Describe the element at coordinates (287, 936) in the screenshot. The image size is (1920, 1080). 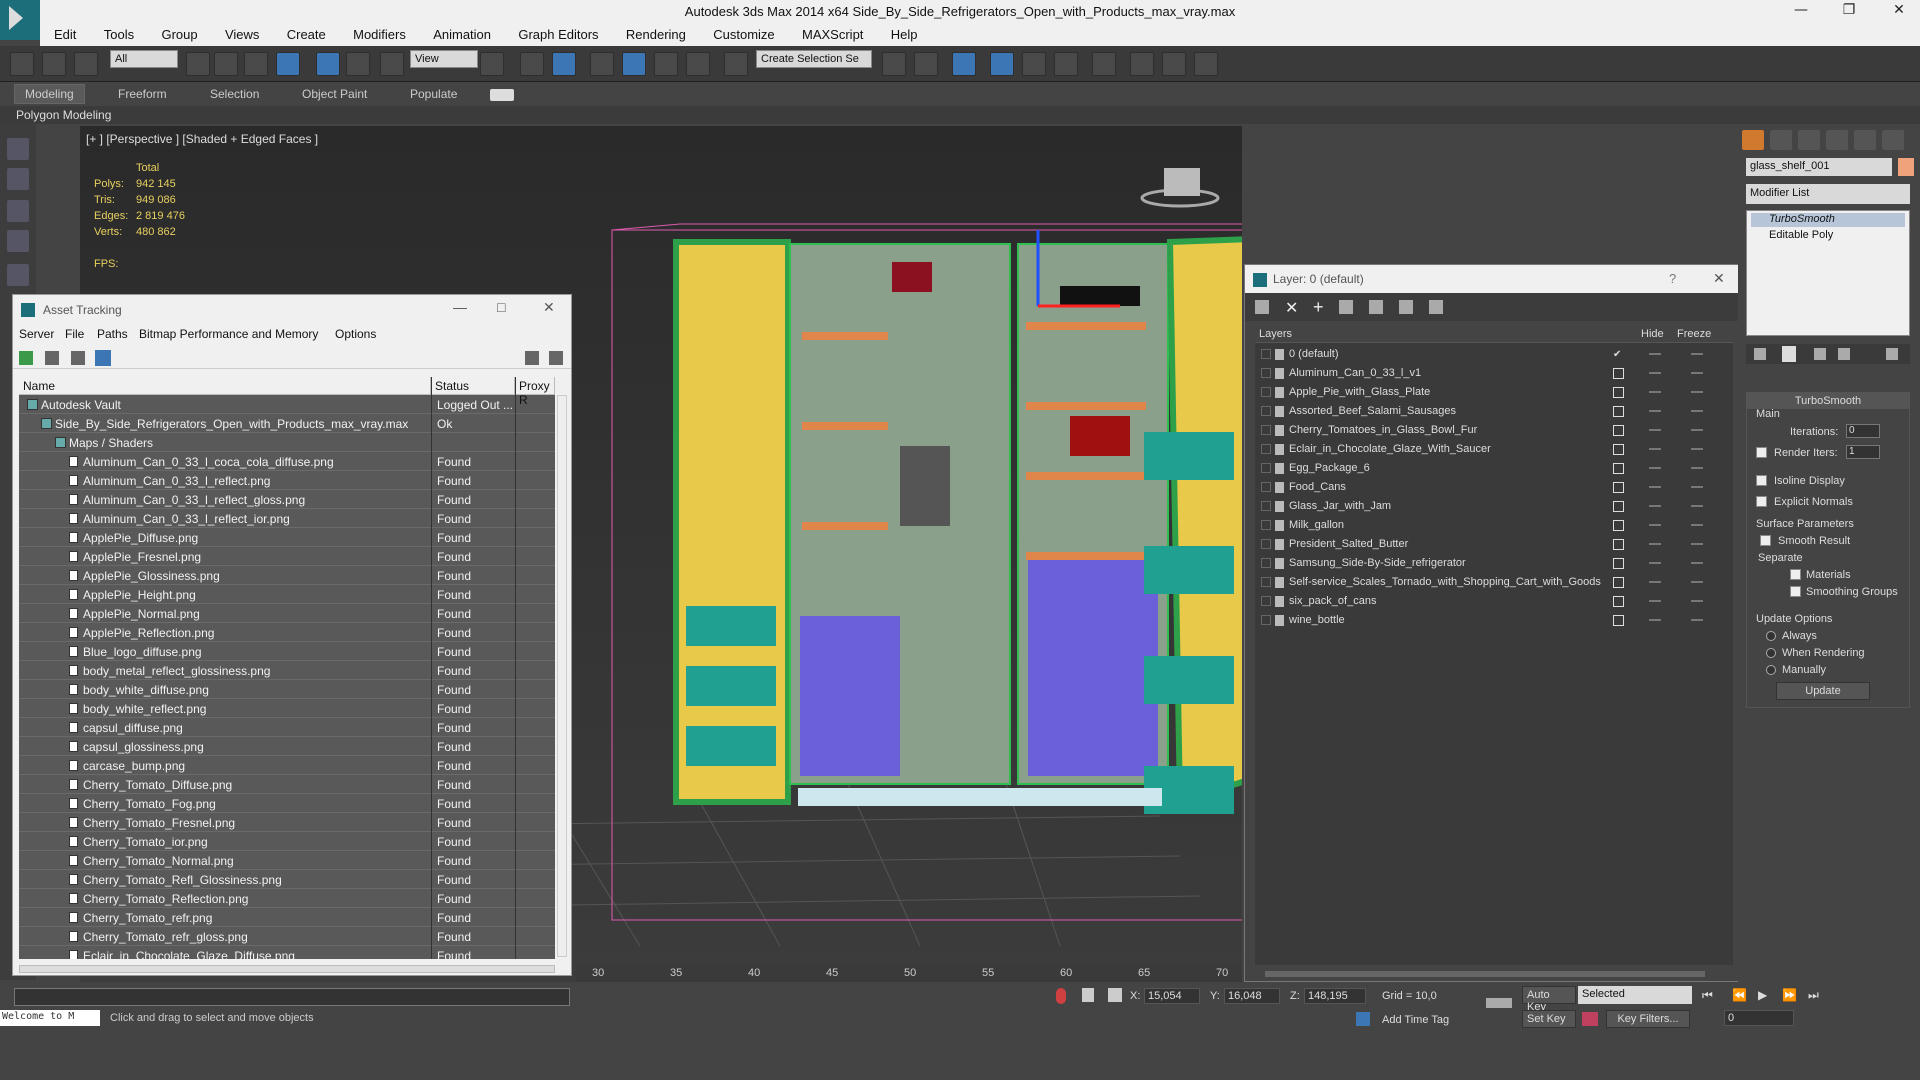
I see `asset-row: Cherry_Tomato_refr_gloss.png Found` at that location.